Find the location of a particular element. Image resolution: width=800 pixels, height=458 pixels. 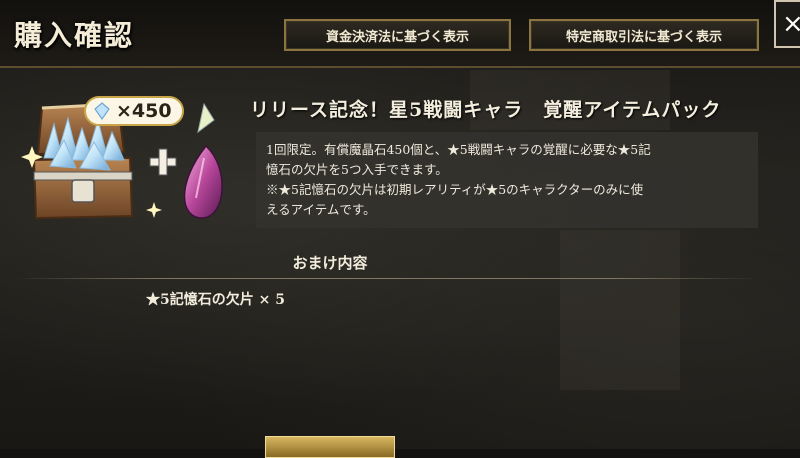

badge-count: ×450 is located at coordinates (144, 111).